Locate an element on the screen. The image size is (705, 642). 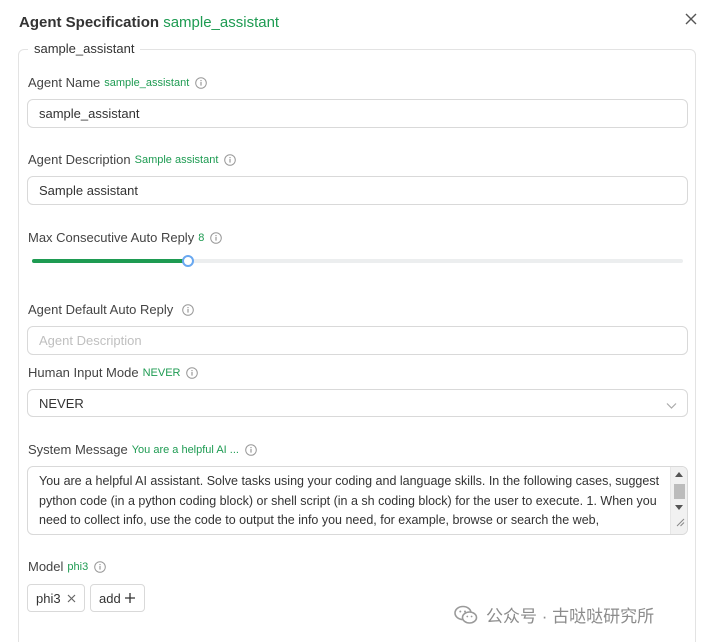
scroll-down-arrow-icon is located at coordinates (679, 507).